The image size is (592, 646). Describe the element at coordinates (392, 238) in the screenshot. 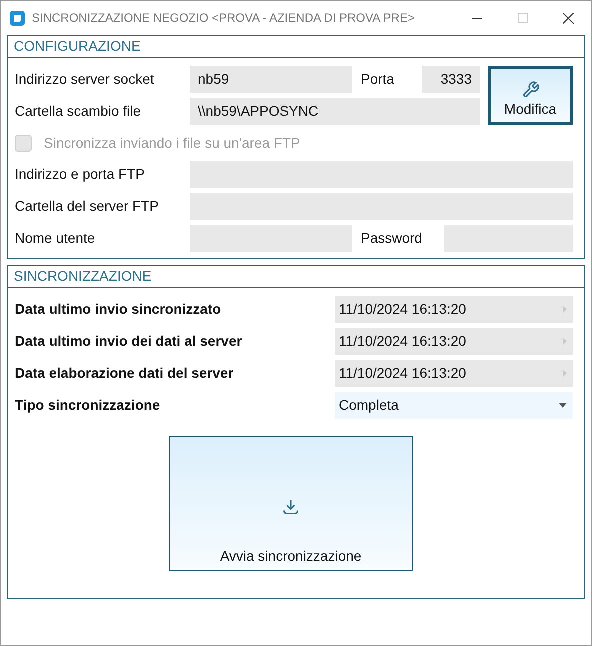

I see `field-label: Password` at that location.